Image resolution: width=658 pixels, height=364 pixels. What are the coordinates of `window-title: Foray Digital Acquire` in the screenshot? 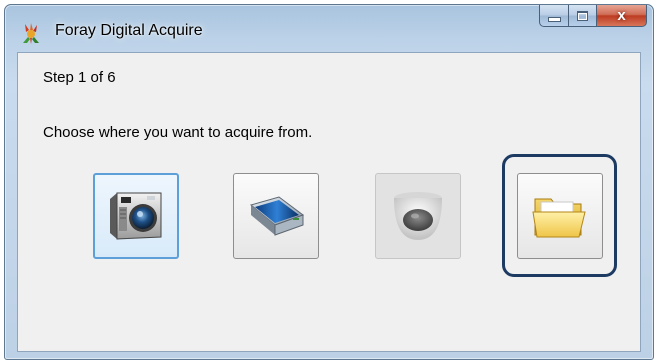 It's located at (129, 30).